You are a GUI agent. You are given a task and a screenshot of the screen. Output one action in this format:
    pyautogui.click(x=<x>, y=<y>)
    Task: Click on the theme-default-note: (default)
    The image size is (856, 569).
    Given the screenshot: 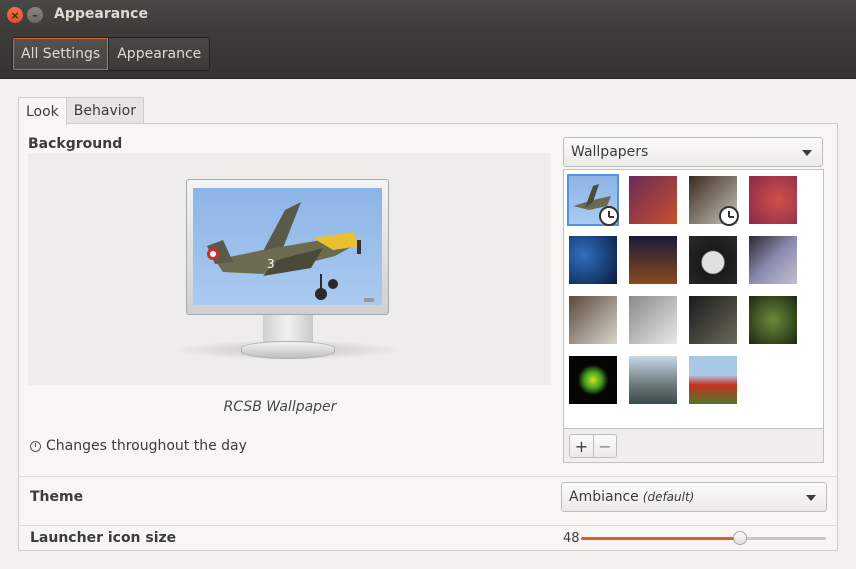 What is the action you would take?
    pyautogui.click(x=668, y=497)
    